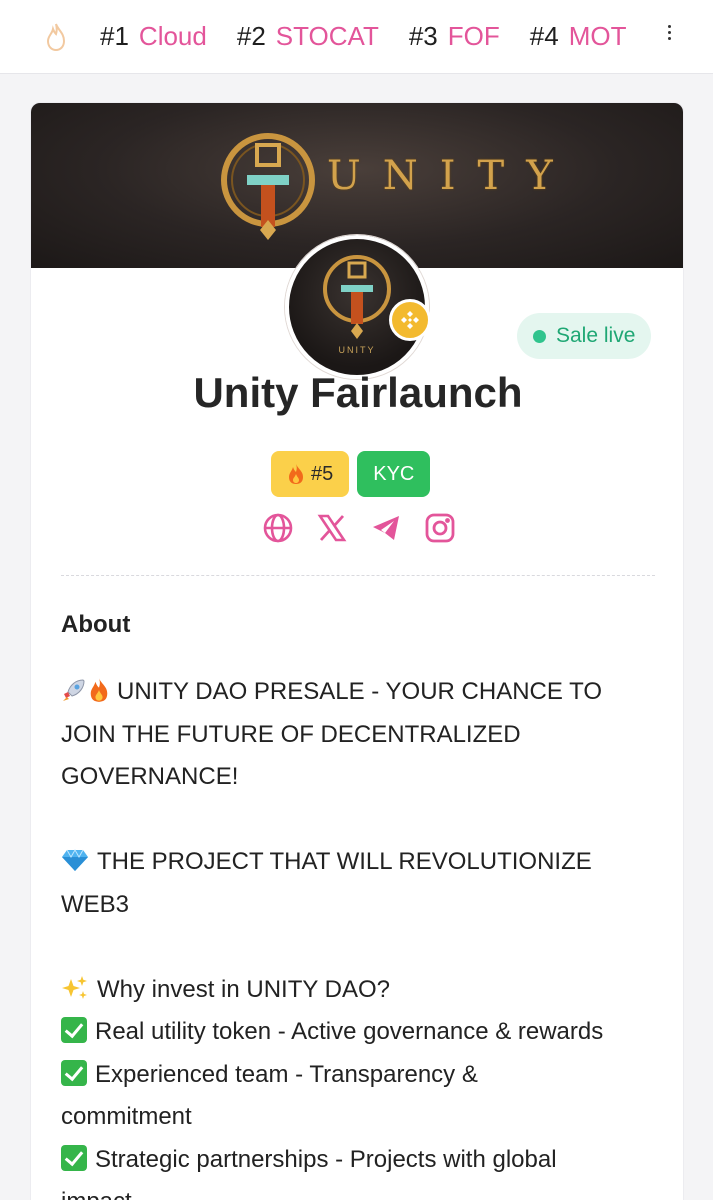 Image resolution: width=713 pixels, height=1200 pixels. I want to click on trending-rank: #1, so click(114, 36).